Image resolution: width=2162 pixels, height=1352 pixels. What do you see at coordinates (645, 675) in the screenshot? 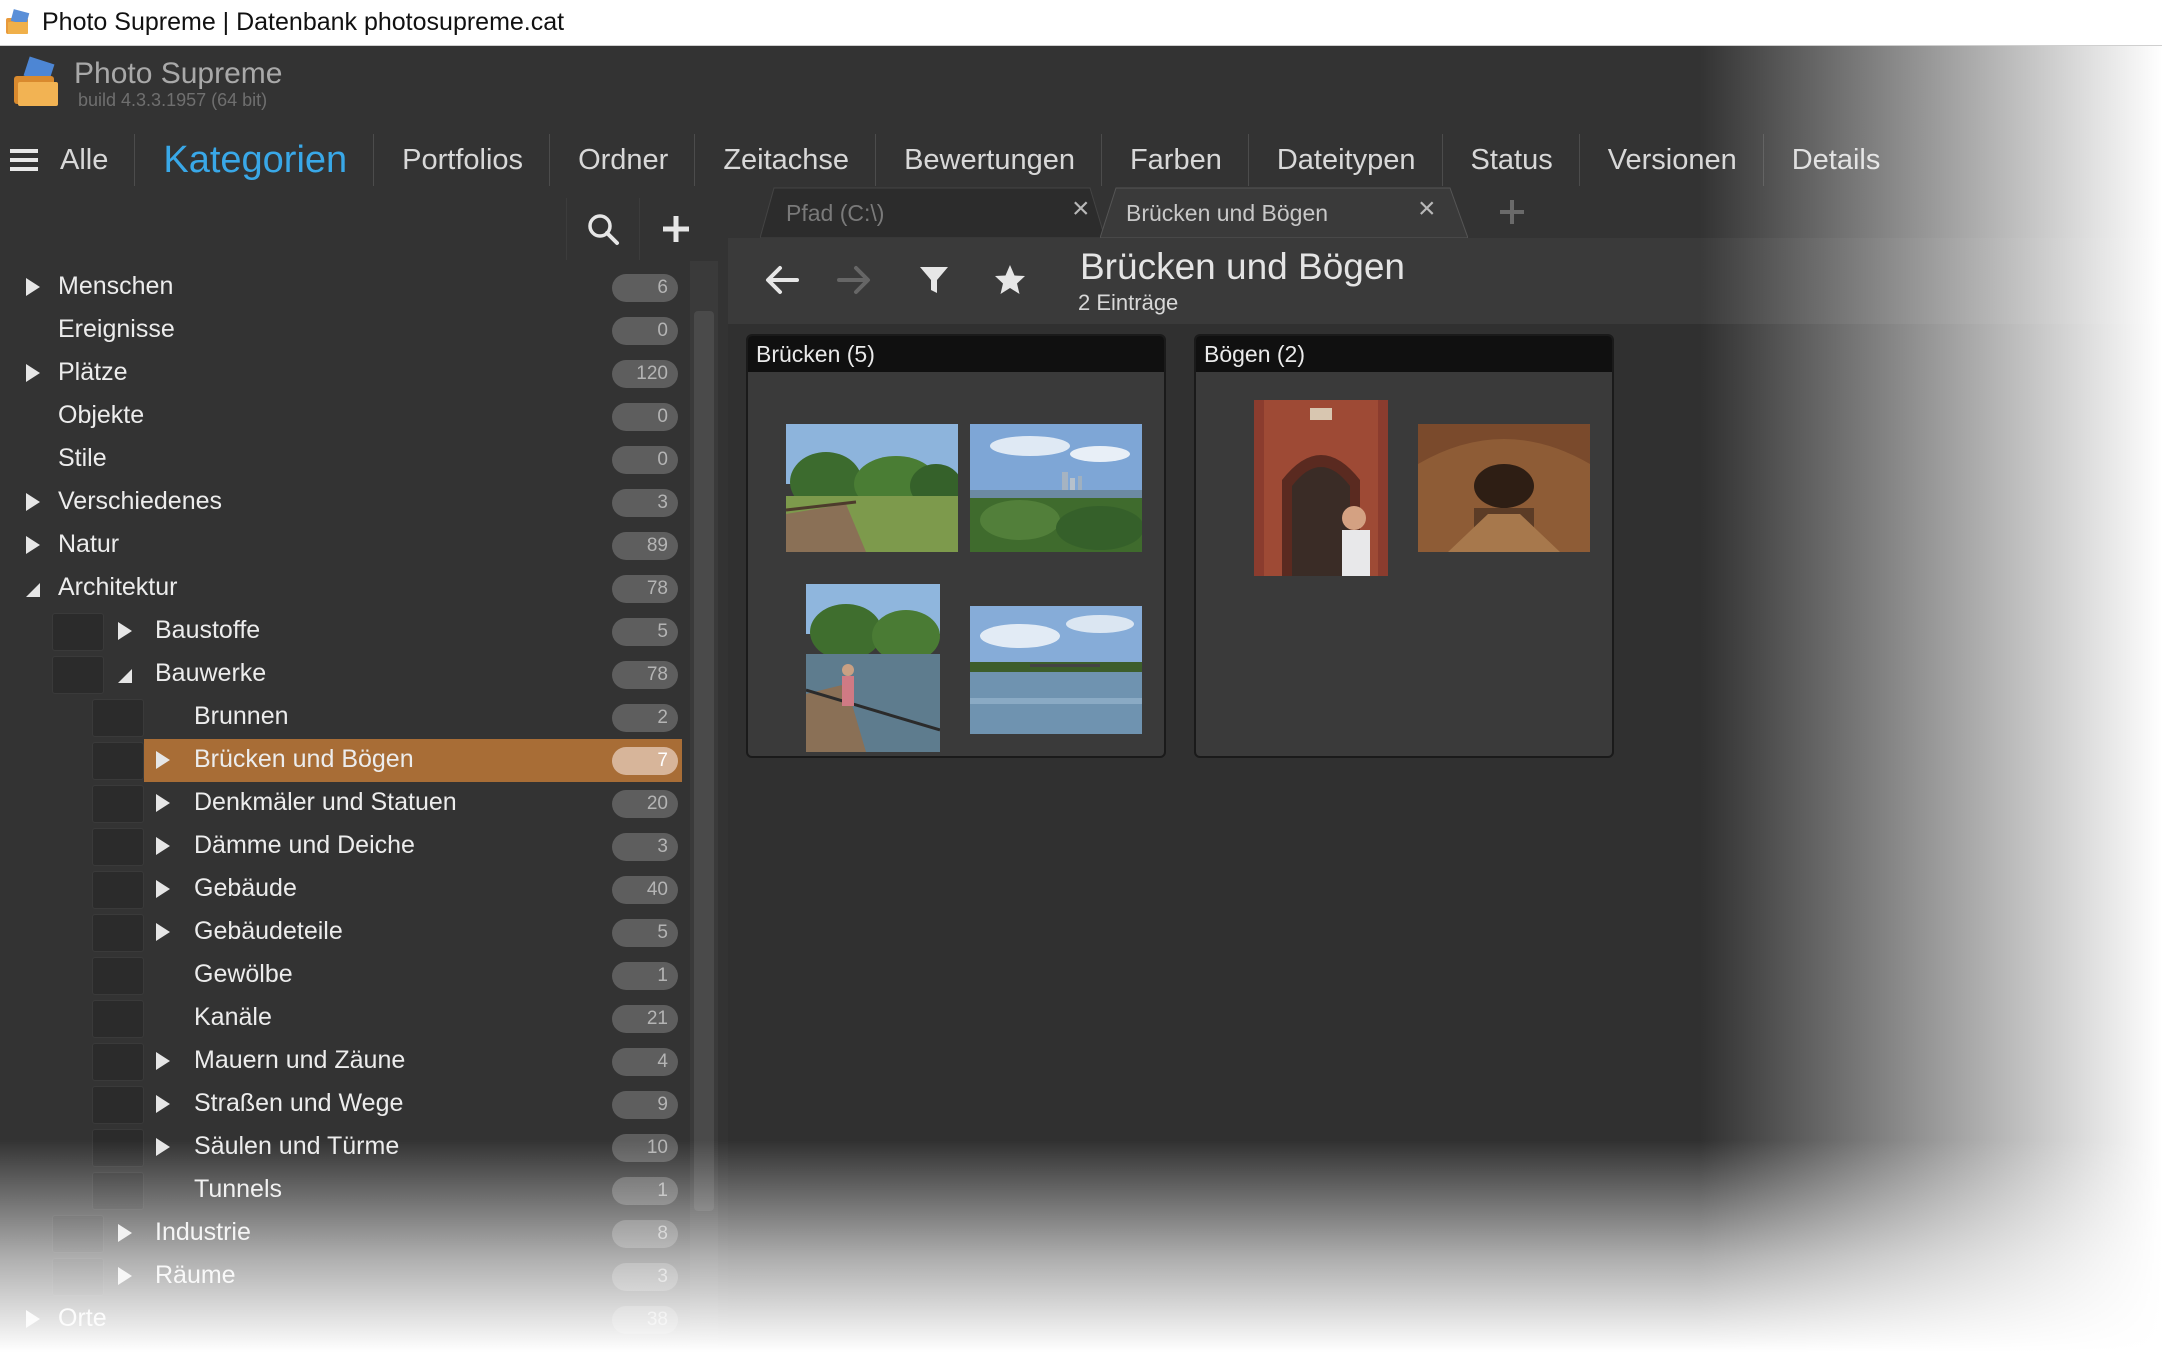
I see `count-badge: 78` at bounding box center [645, 675].